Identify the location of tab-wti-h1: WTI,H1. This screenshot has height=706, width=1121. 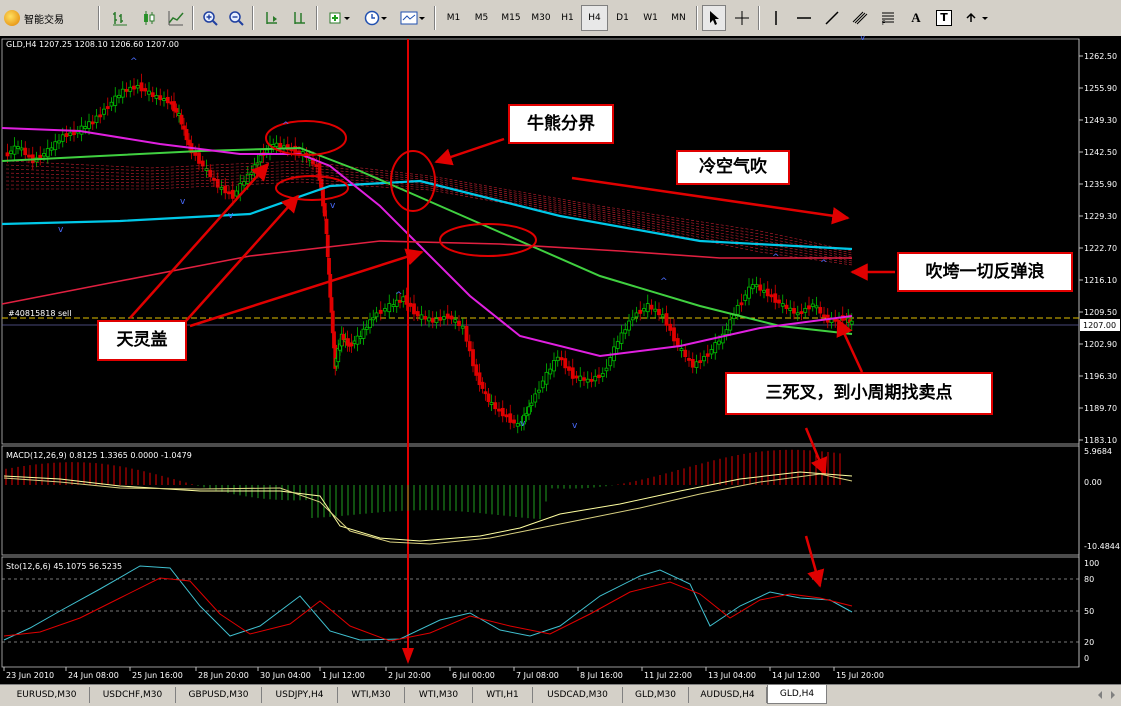
(503, 695).